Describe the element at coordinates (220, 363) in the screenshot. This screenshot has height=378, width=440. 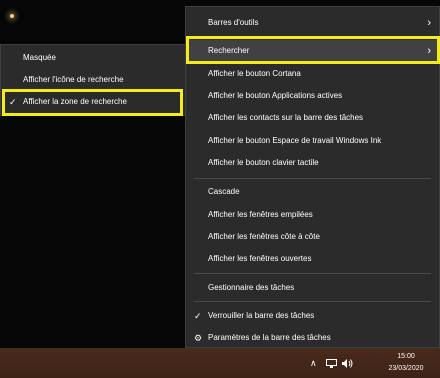
I see `taskbar: ∧ 15:00 23/03/2020` at that location.